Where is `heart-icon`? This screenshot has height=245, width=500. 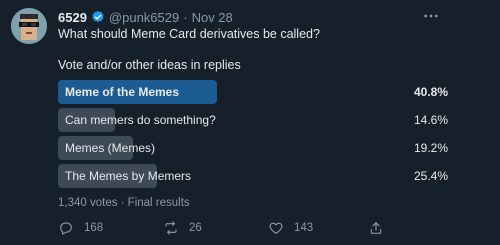 heart-icon is located at coordinates (276, 228).